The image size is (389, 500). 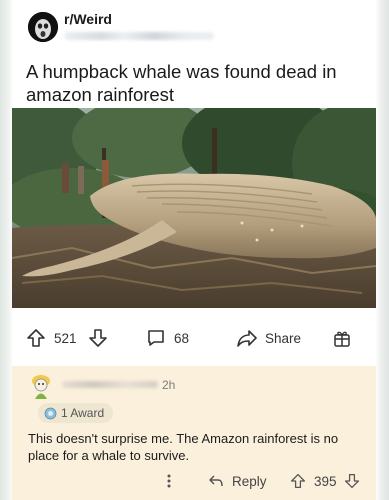 I want to click on comment-count: 68, so click(x=182, y=338).